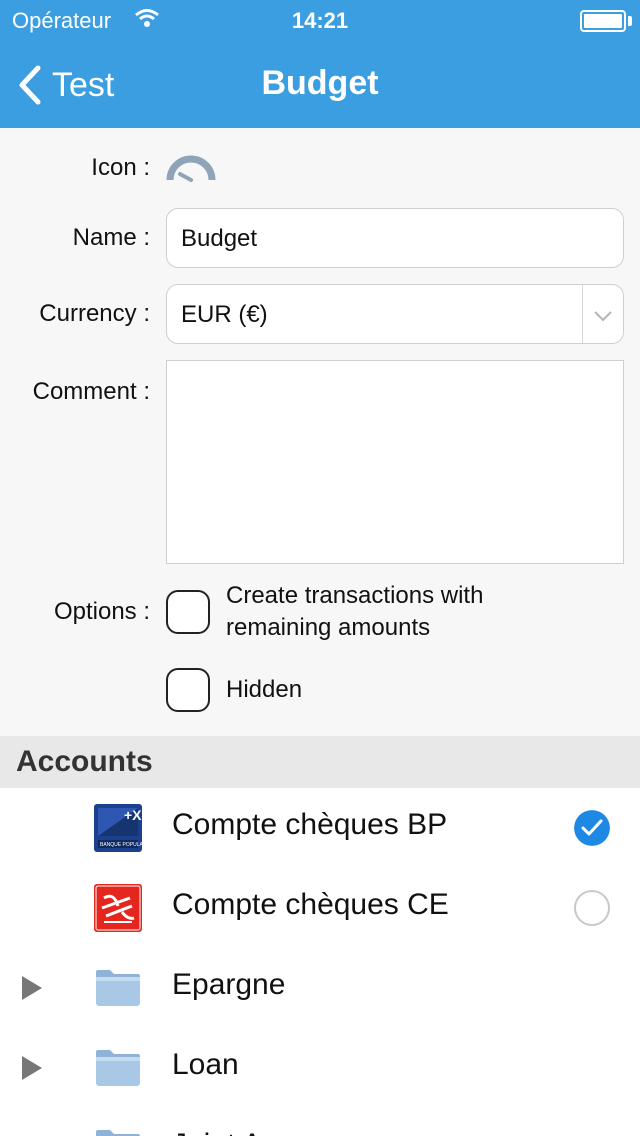  What do you see at coordinates (205, 1064) in the screenshot?
I see `account-label: Loan` at bounding box center [205, 1064].